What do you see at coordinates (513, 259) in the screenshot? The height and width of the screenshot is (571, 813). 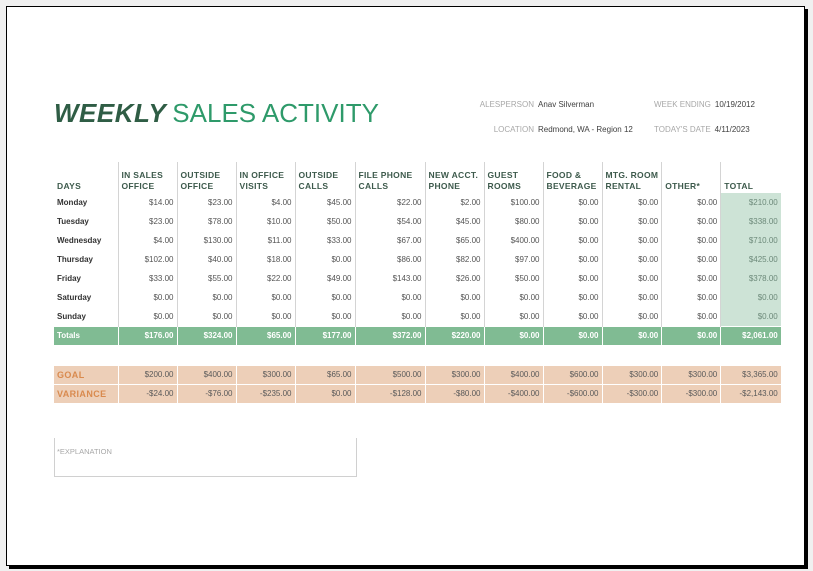 I see `value-cell: $97.00` at bounding box center [513, 259].